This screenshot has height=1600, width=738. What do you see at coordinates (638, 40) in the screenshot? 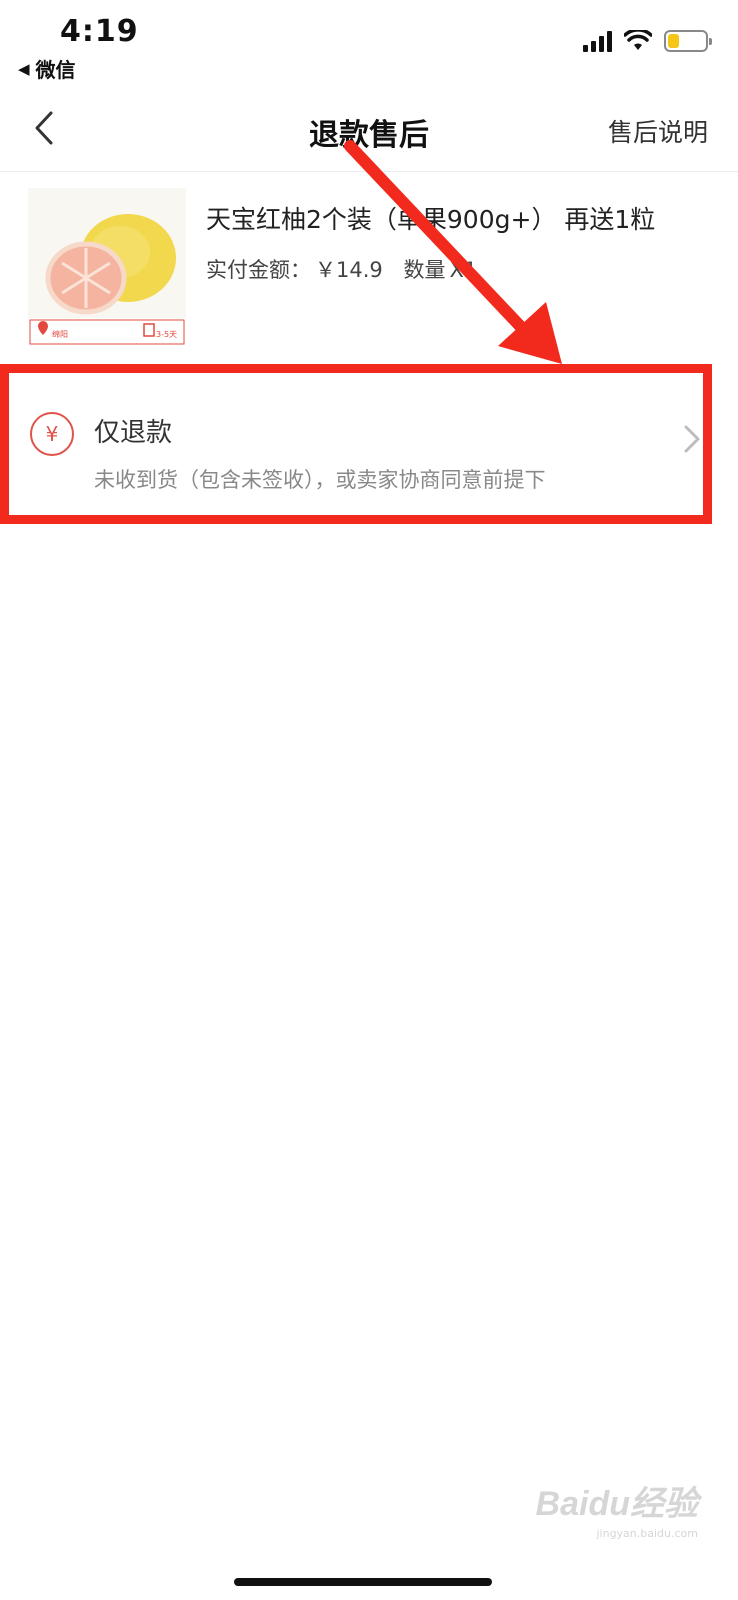
I see `wifi-icon` at bounding box center [638, 40].